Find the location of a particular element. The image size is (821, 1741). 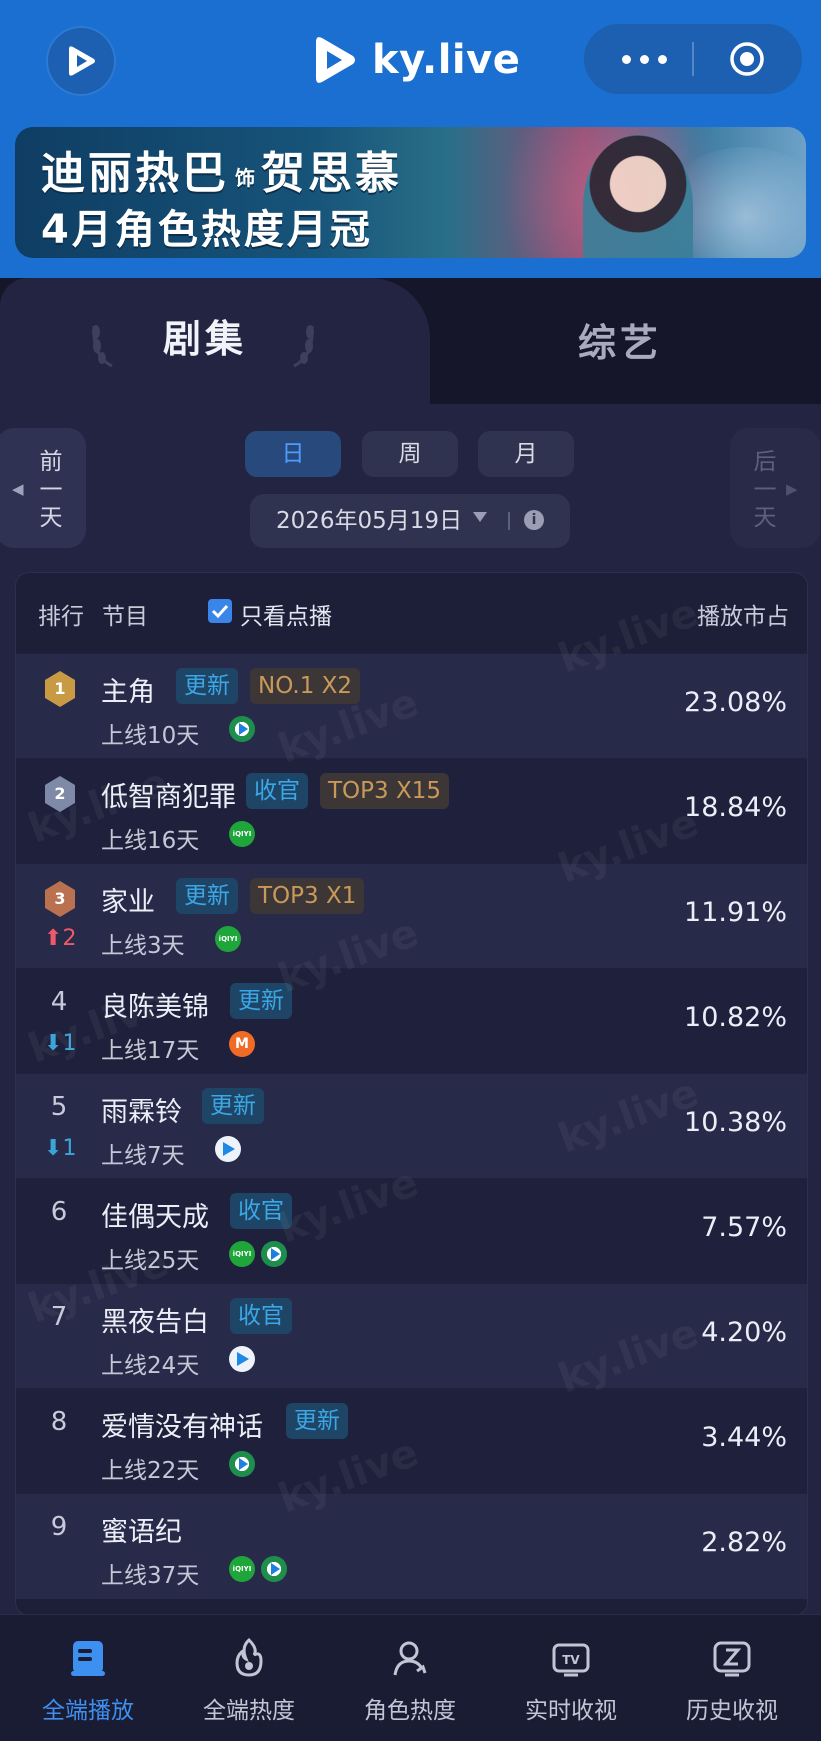

tab-label: 全端热度 is located at coordinates (249, 1711).